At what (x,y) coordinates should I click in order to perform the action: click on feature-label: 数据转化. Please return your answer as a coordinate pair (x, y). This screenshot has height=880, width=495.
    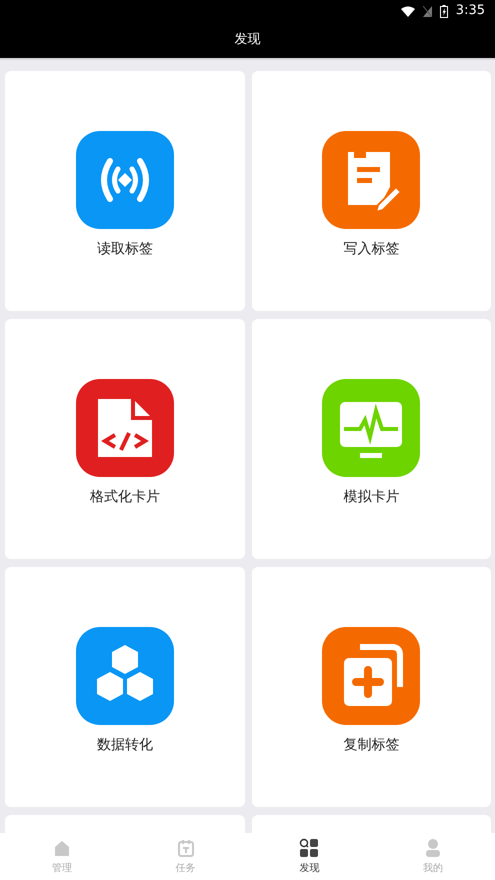
    Looking at the image, I should click on (124, 745).